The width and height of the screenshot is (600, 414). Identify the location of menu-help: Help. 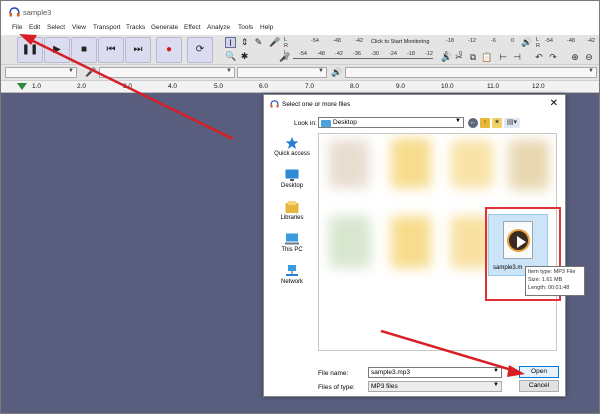
(266, 27).